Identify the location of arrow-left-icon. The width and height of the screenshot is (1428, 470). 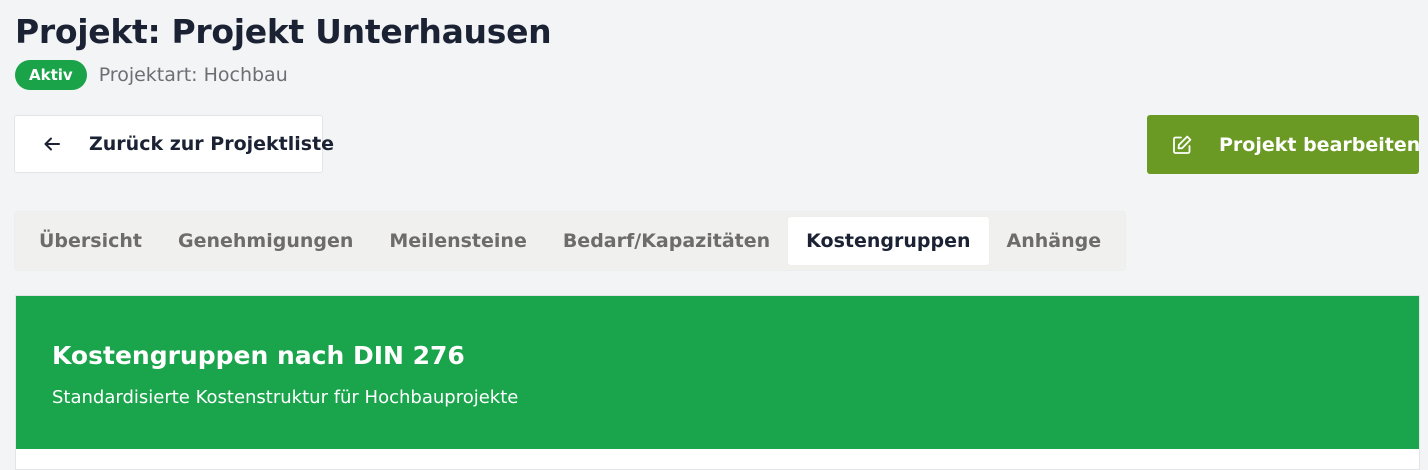
(52, 144).